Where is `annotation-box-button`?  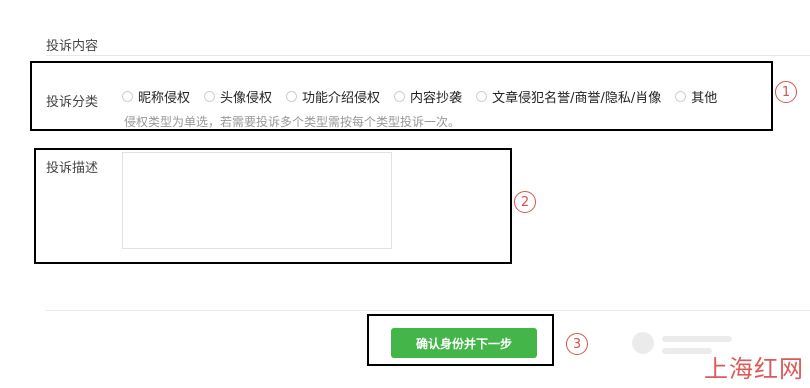 annotation-box-button is located at coordinates (460, 340).